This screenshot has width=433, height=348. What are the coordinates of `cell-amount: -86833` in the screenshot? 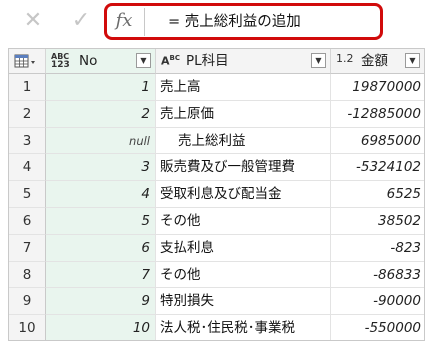 It's located at (377, 275).